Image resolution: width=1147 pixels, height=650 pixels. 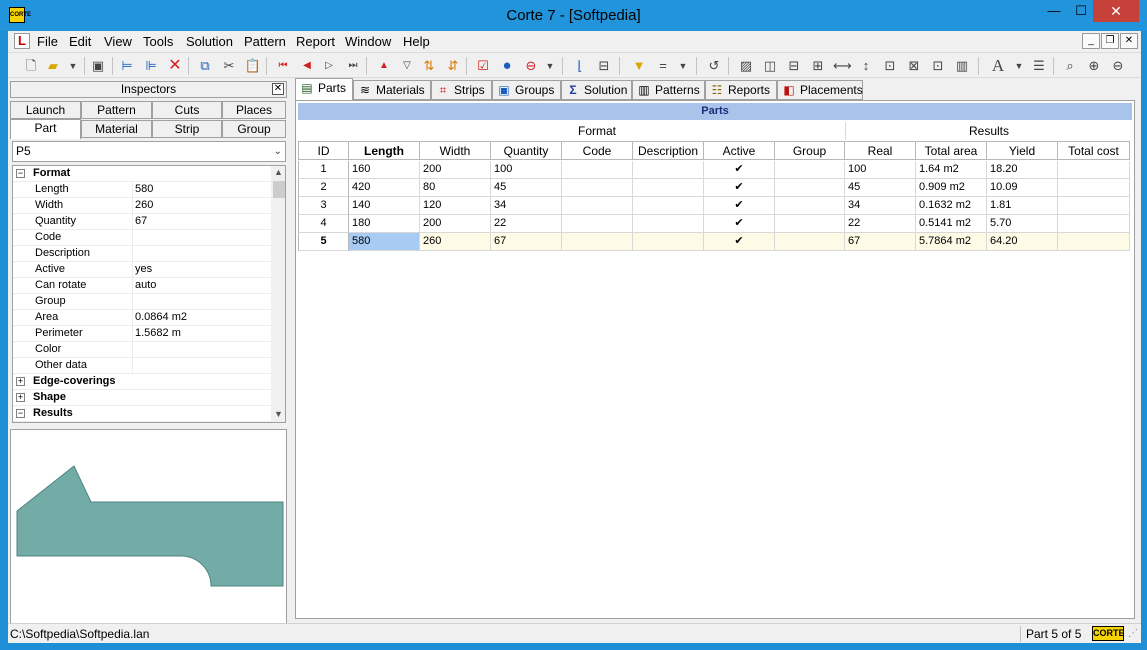 What do you see at coordinates (820, 90) in the screenshot?
I see `tab-placements: ◧ Placements` at bounding box center [820, 90].